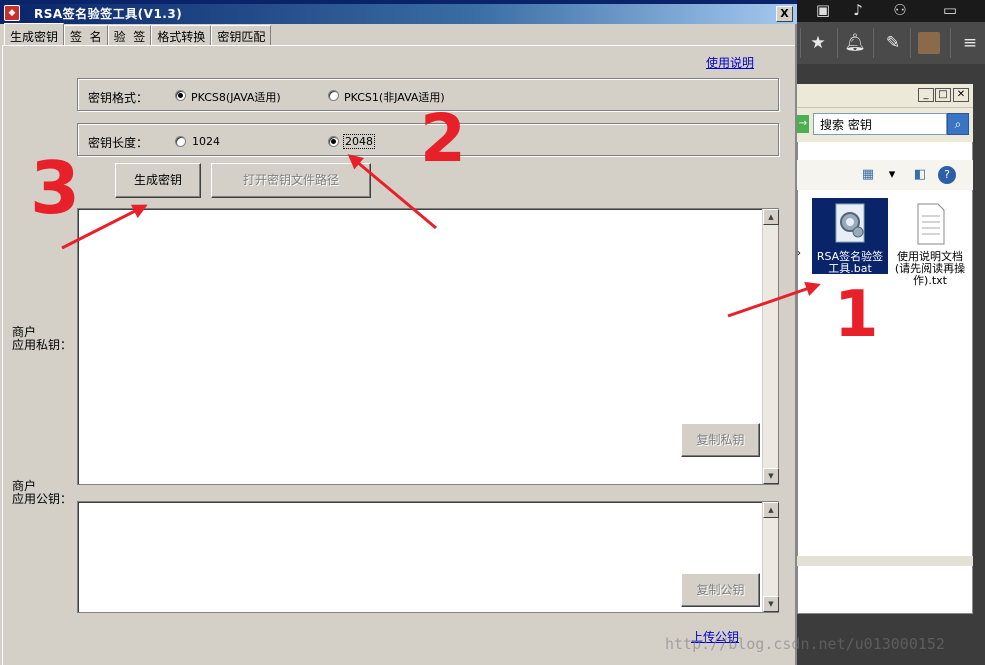 Image resolution: width=985 pixels, height=665 pixels. Describe the element at coordinates (805, 644) in the screenshot. I see `watermark: http://blog.csdn.net/u013000152` at that location.